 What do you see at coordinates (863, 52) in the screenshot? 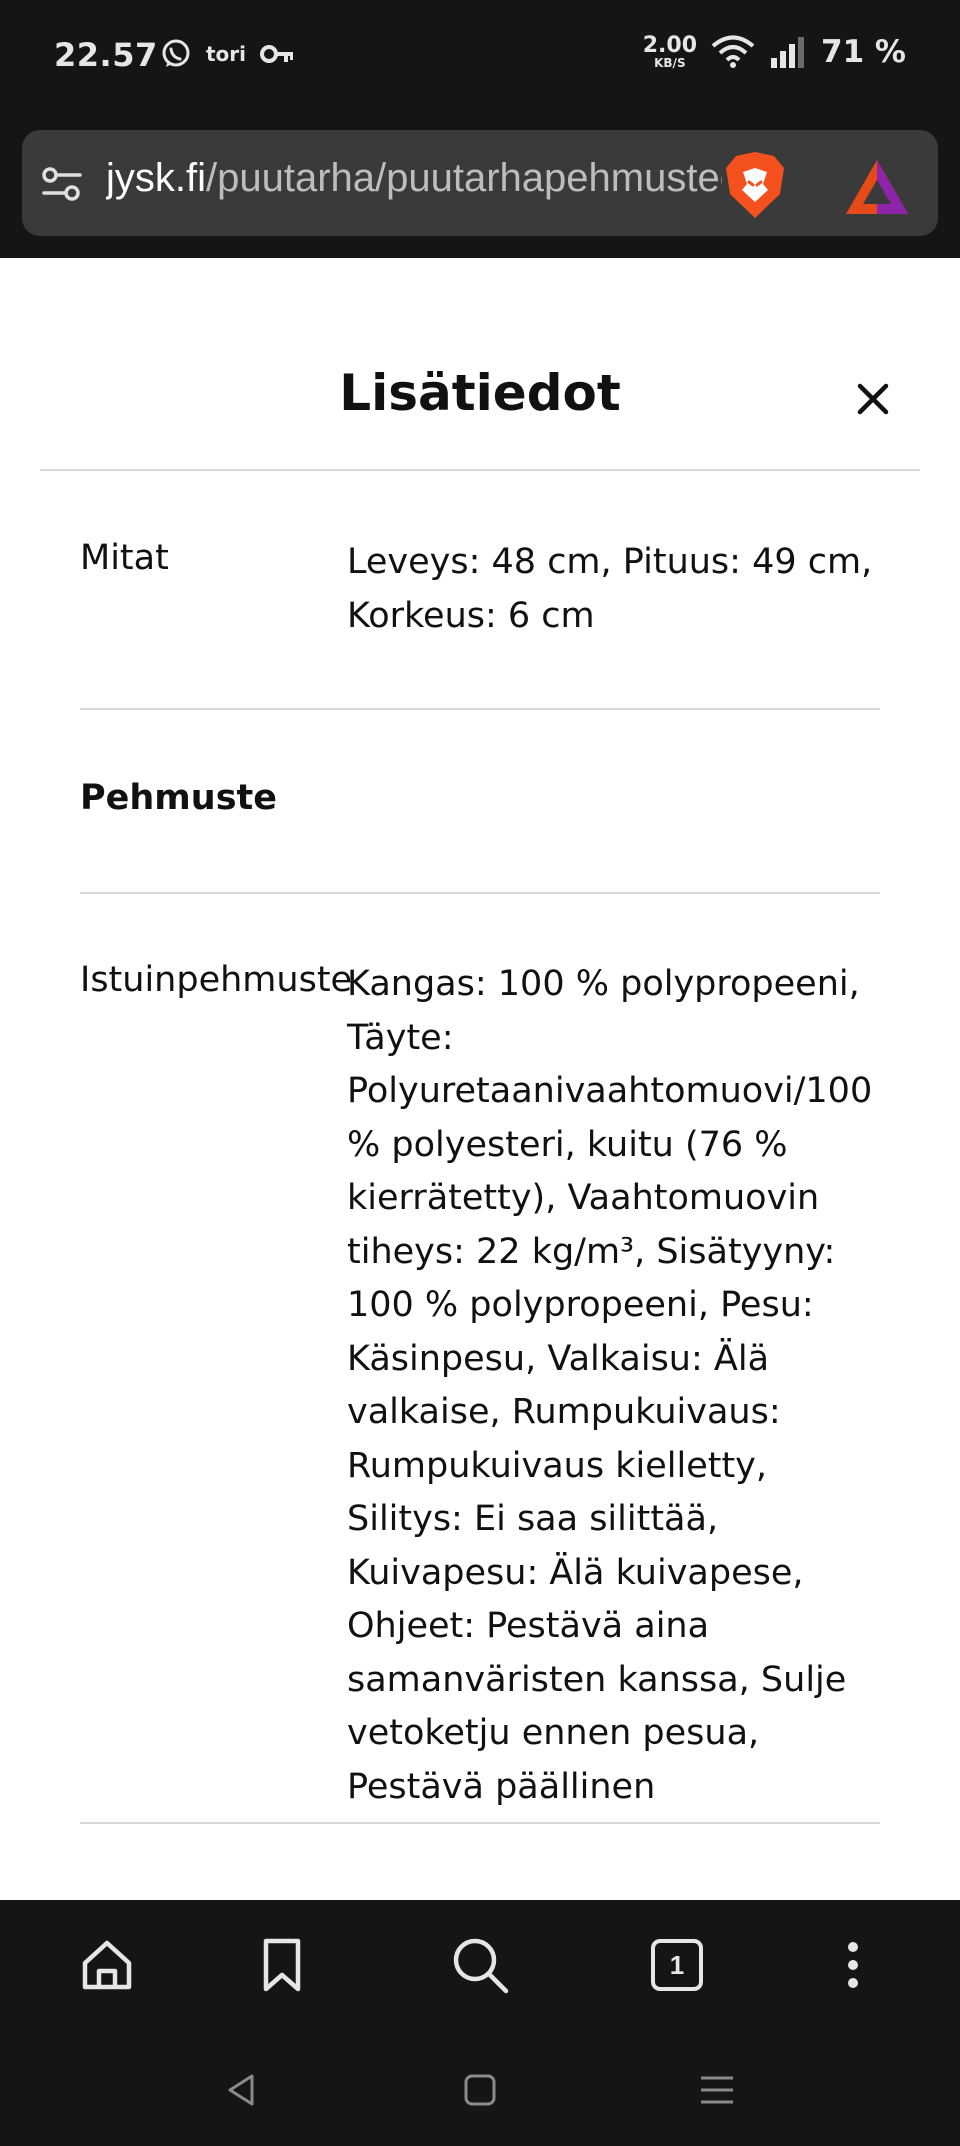
I see `battery-level: 71 %` at bounding box center [863, 52].